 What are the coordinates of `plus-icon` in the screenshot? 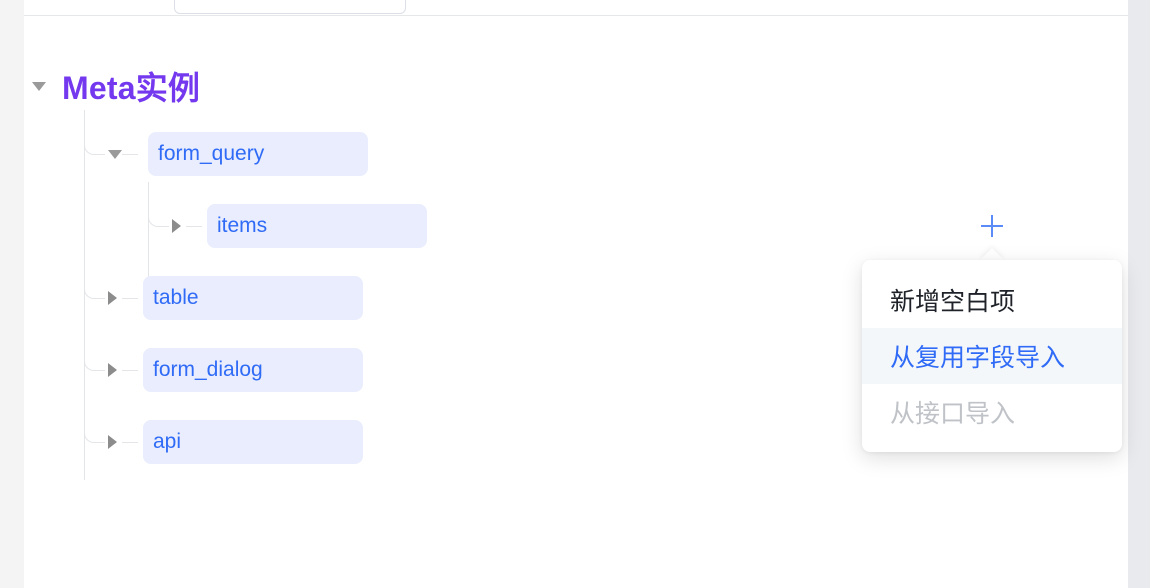 It's located at (992, 226).